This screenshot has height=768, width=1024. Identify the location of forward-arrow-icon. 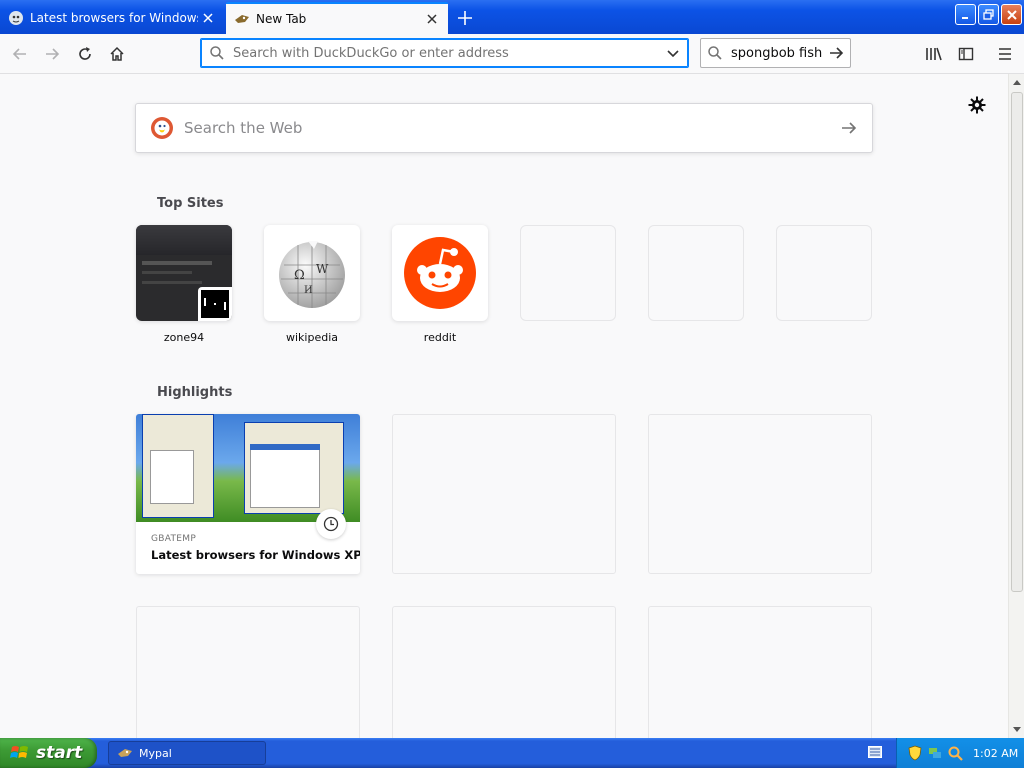
(53, 54).